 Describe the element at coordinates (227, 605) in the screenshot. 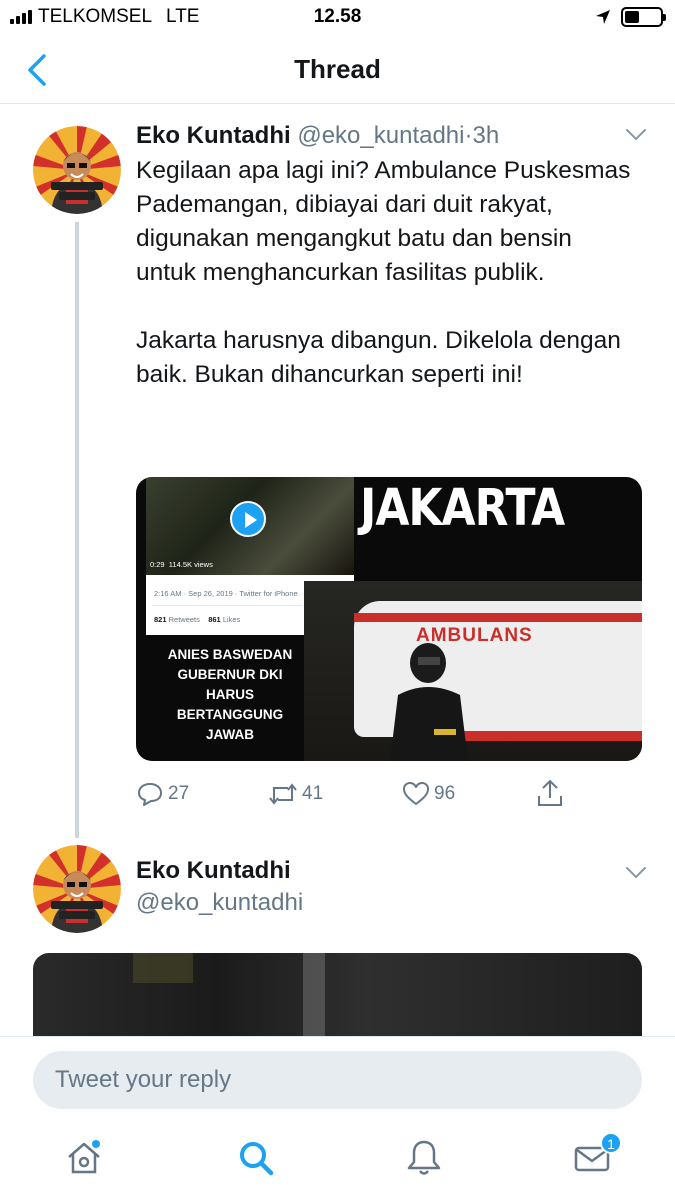

I see `embed-divider` at that location.